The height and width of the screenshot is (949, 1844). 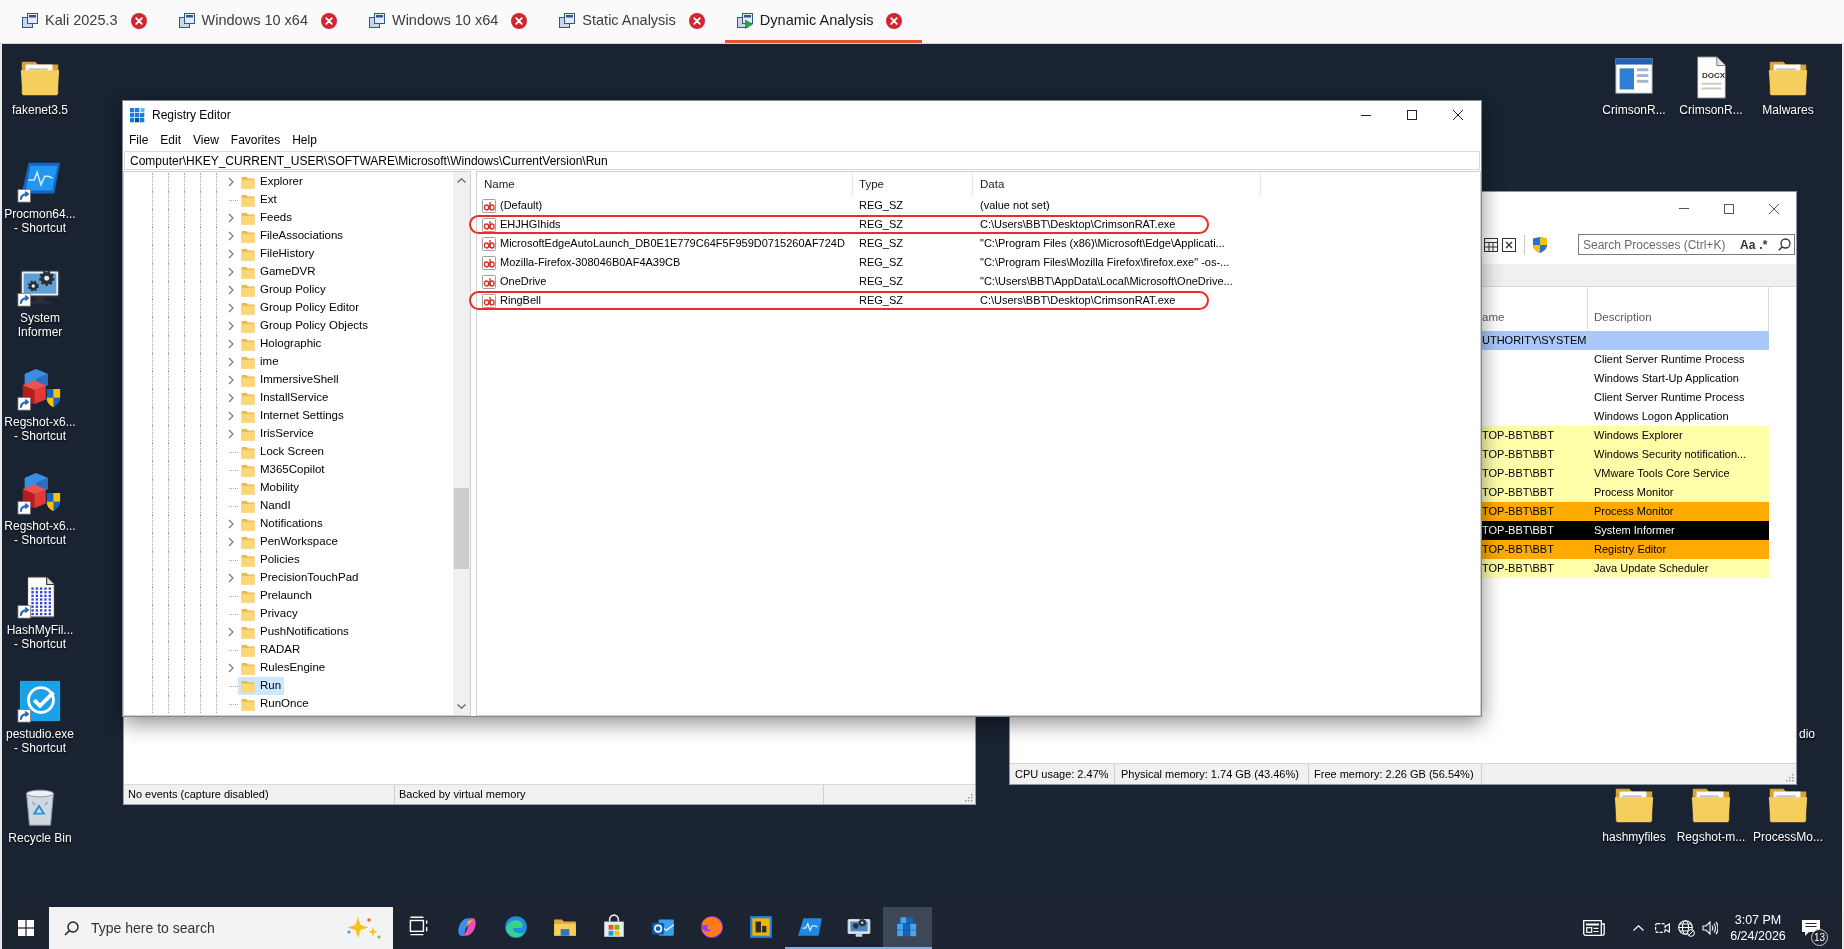 What do you see at coordinates (270, 560) in the screenshot?
I see `tree-item: Policies` at bounding box center [270, 560].